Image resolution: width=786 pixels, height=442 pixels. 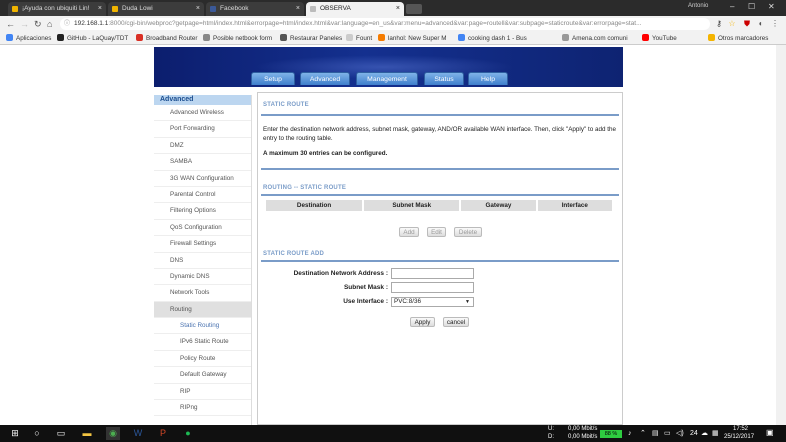 I want to click on info-icon: ⓘ, so click(x=67, y=24).